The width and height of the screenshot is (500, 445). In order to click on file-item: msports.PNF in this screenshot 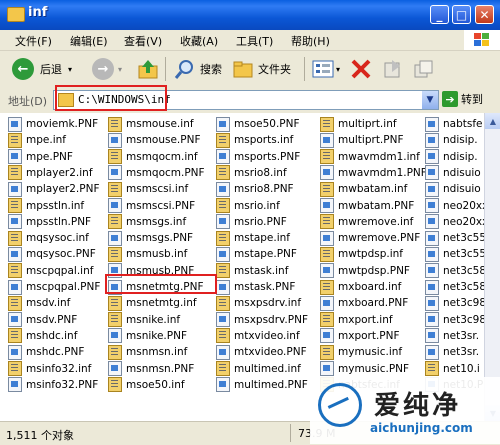, I will do `click(266, 157)`.